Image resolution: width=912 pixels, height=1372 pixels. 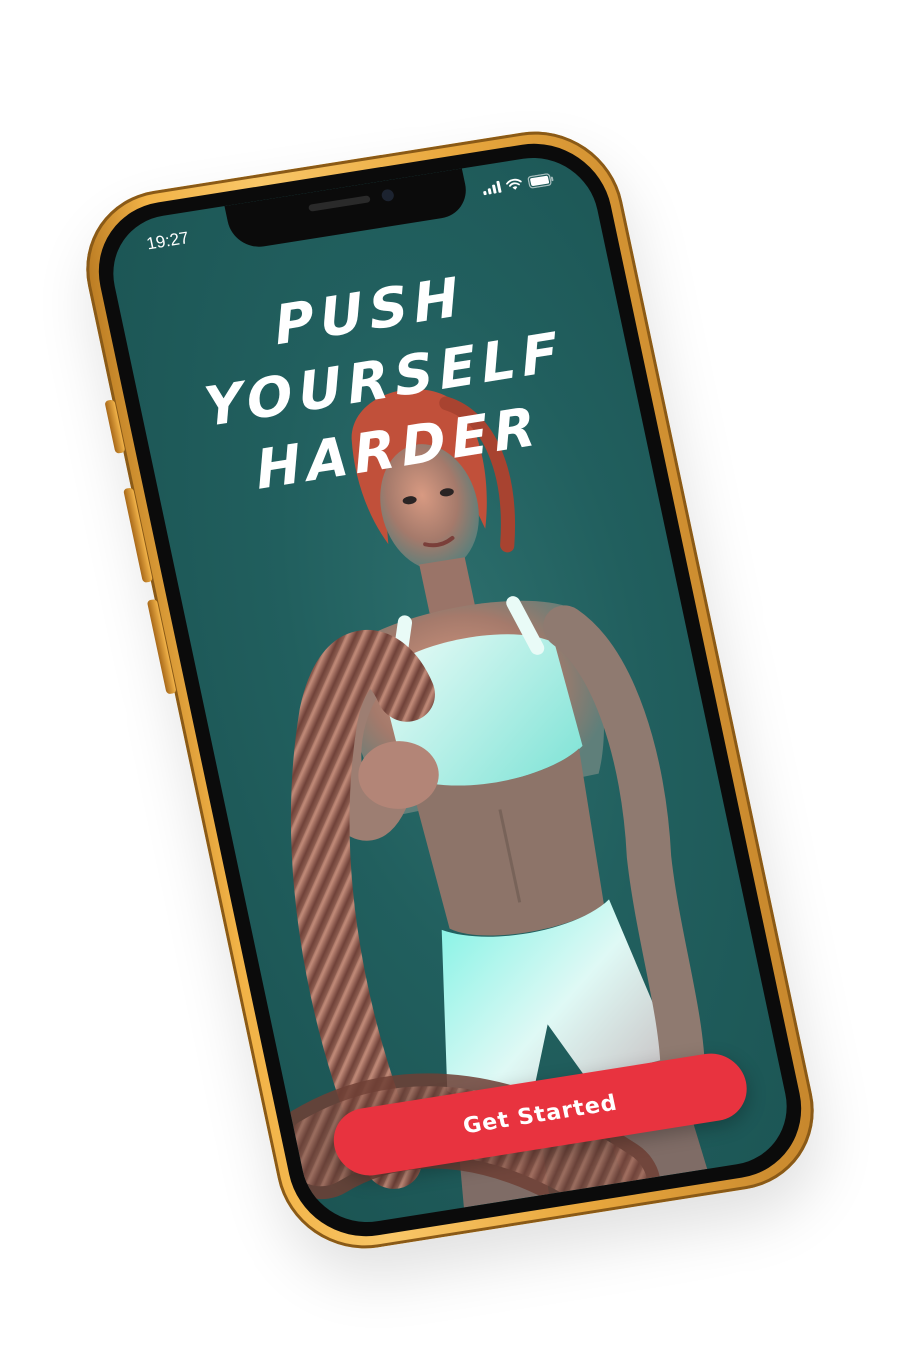 I want to click on wifi-icon, so click(x=514, y=184).